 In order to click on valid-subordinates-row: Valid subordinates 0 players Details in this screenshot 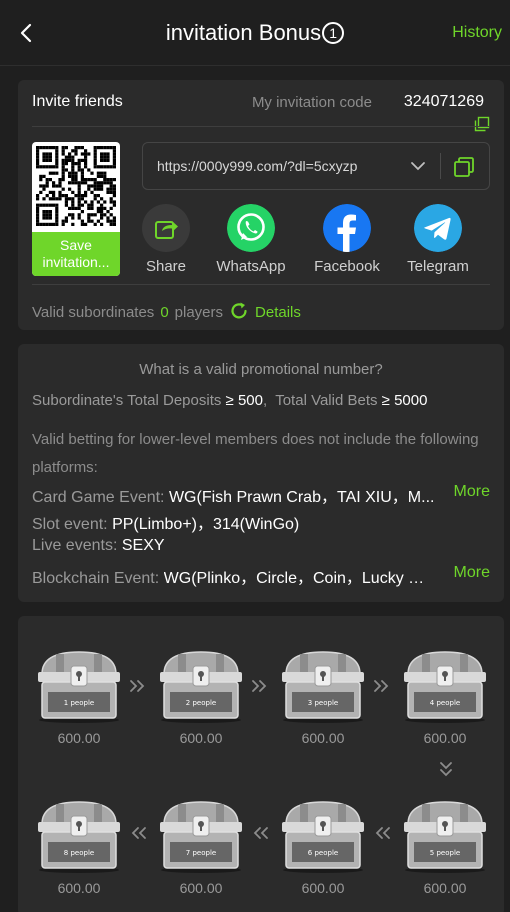, I will do `click(166, 311)`.